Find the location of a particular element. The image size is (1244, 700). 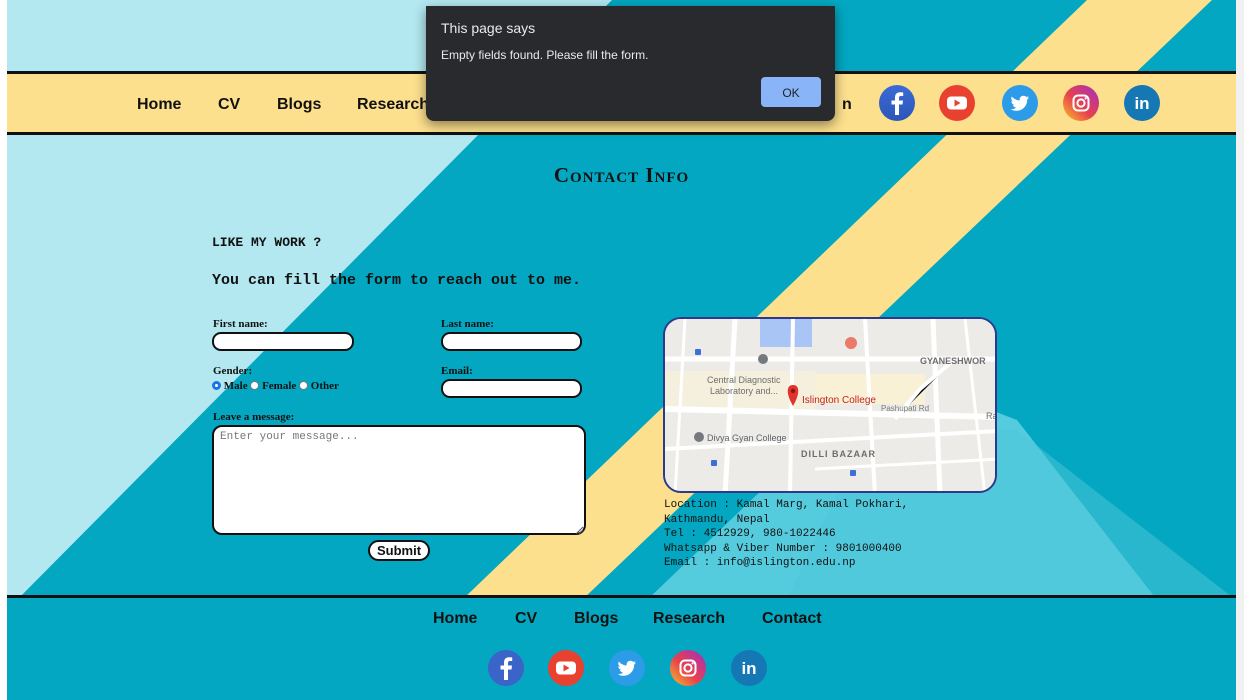

instagram-icon is located at coordinates (1081, 103).